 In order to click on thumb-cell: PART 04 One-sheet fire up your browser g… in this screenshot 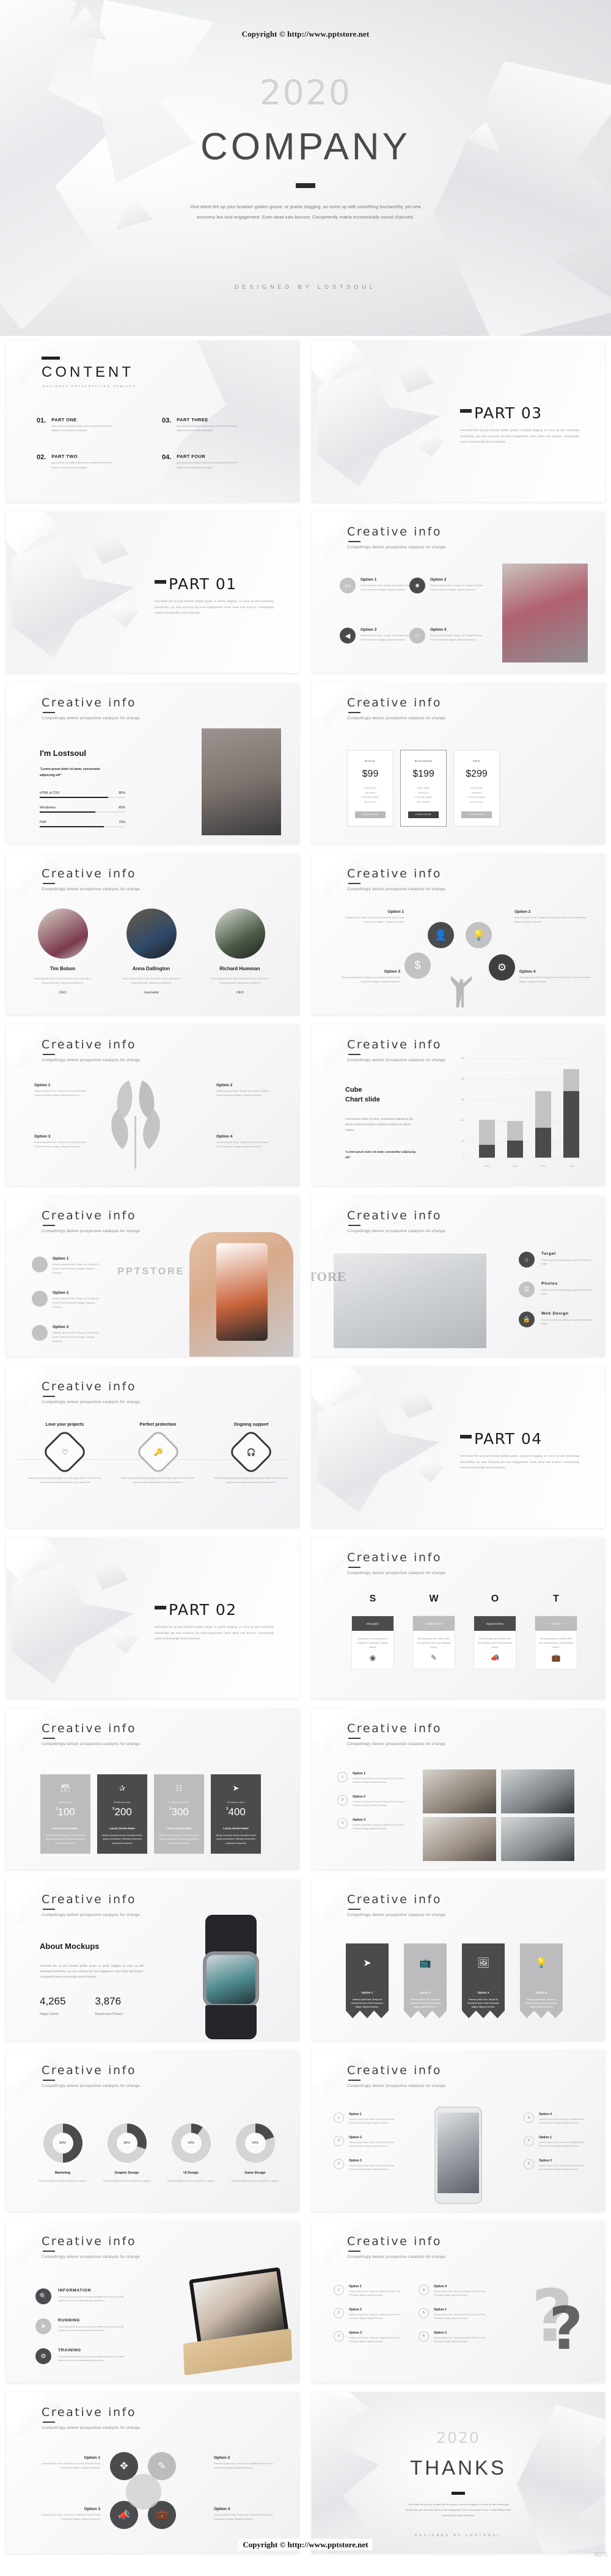, I will do `click(458, 1447)`.